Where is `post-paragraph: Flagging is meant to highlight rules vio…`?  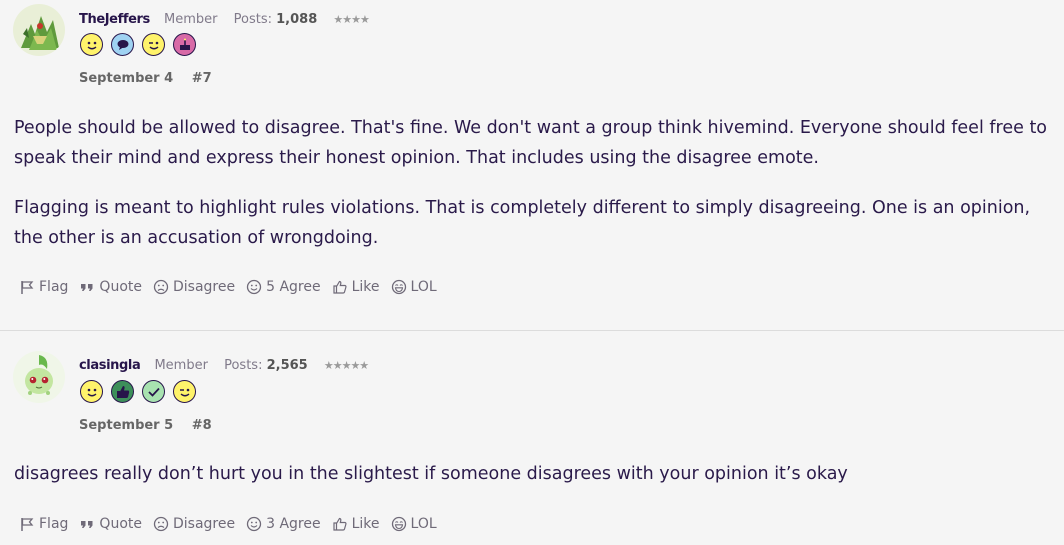
post-paragraph: Flagging is meant to highlight rules vio… is located at coordinates (522, 223).